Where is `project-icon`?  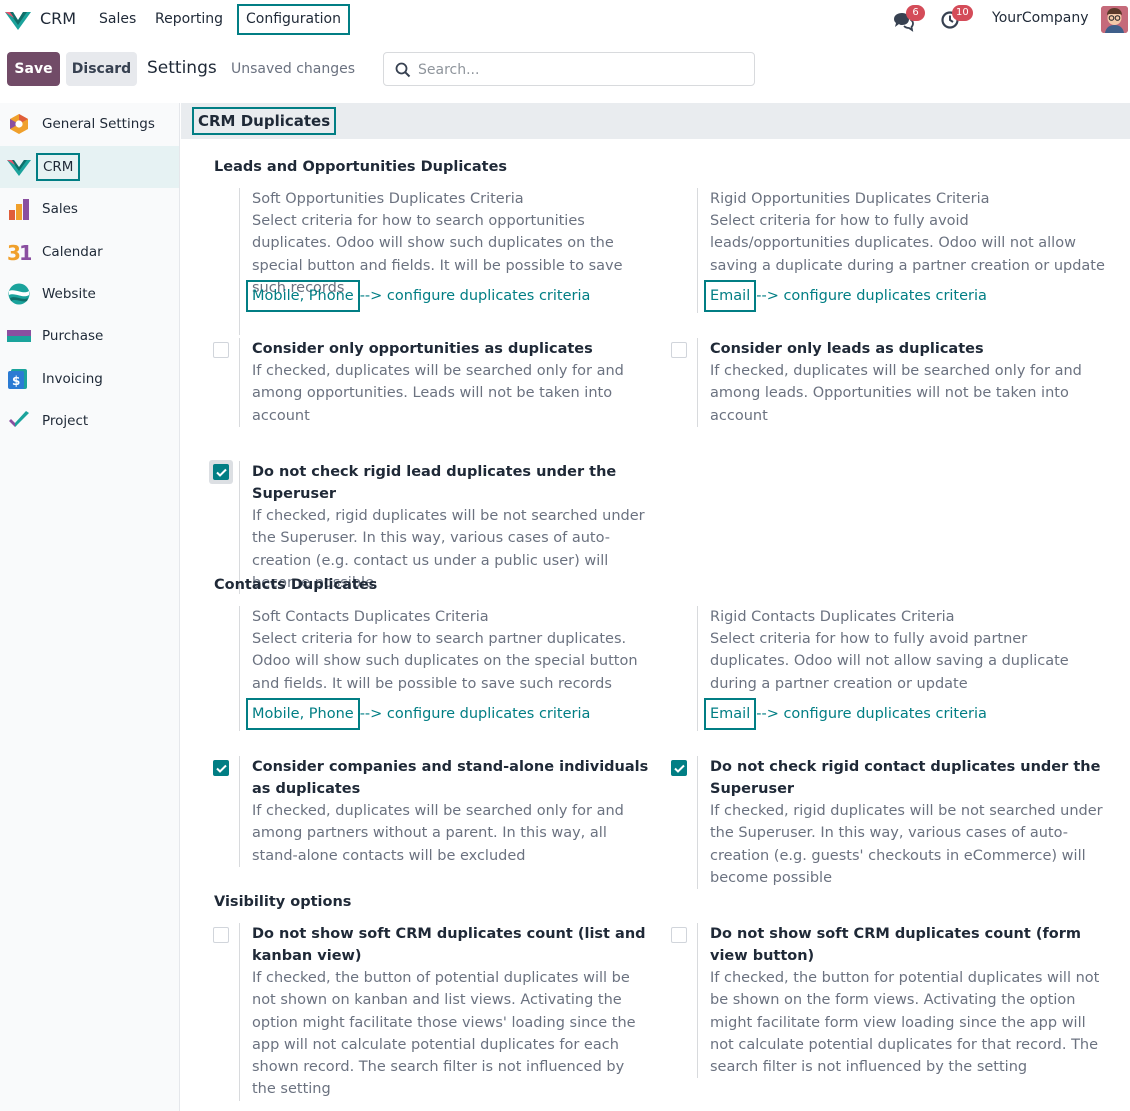
project-icon is located at coordinates (19, 419).